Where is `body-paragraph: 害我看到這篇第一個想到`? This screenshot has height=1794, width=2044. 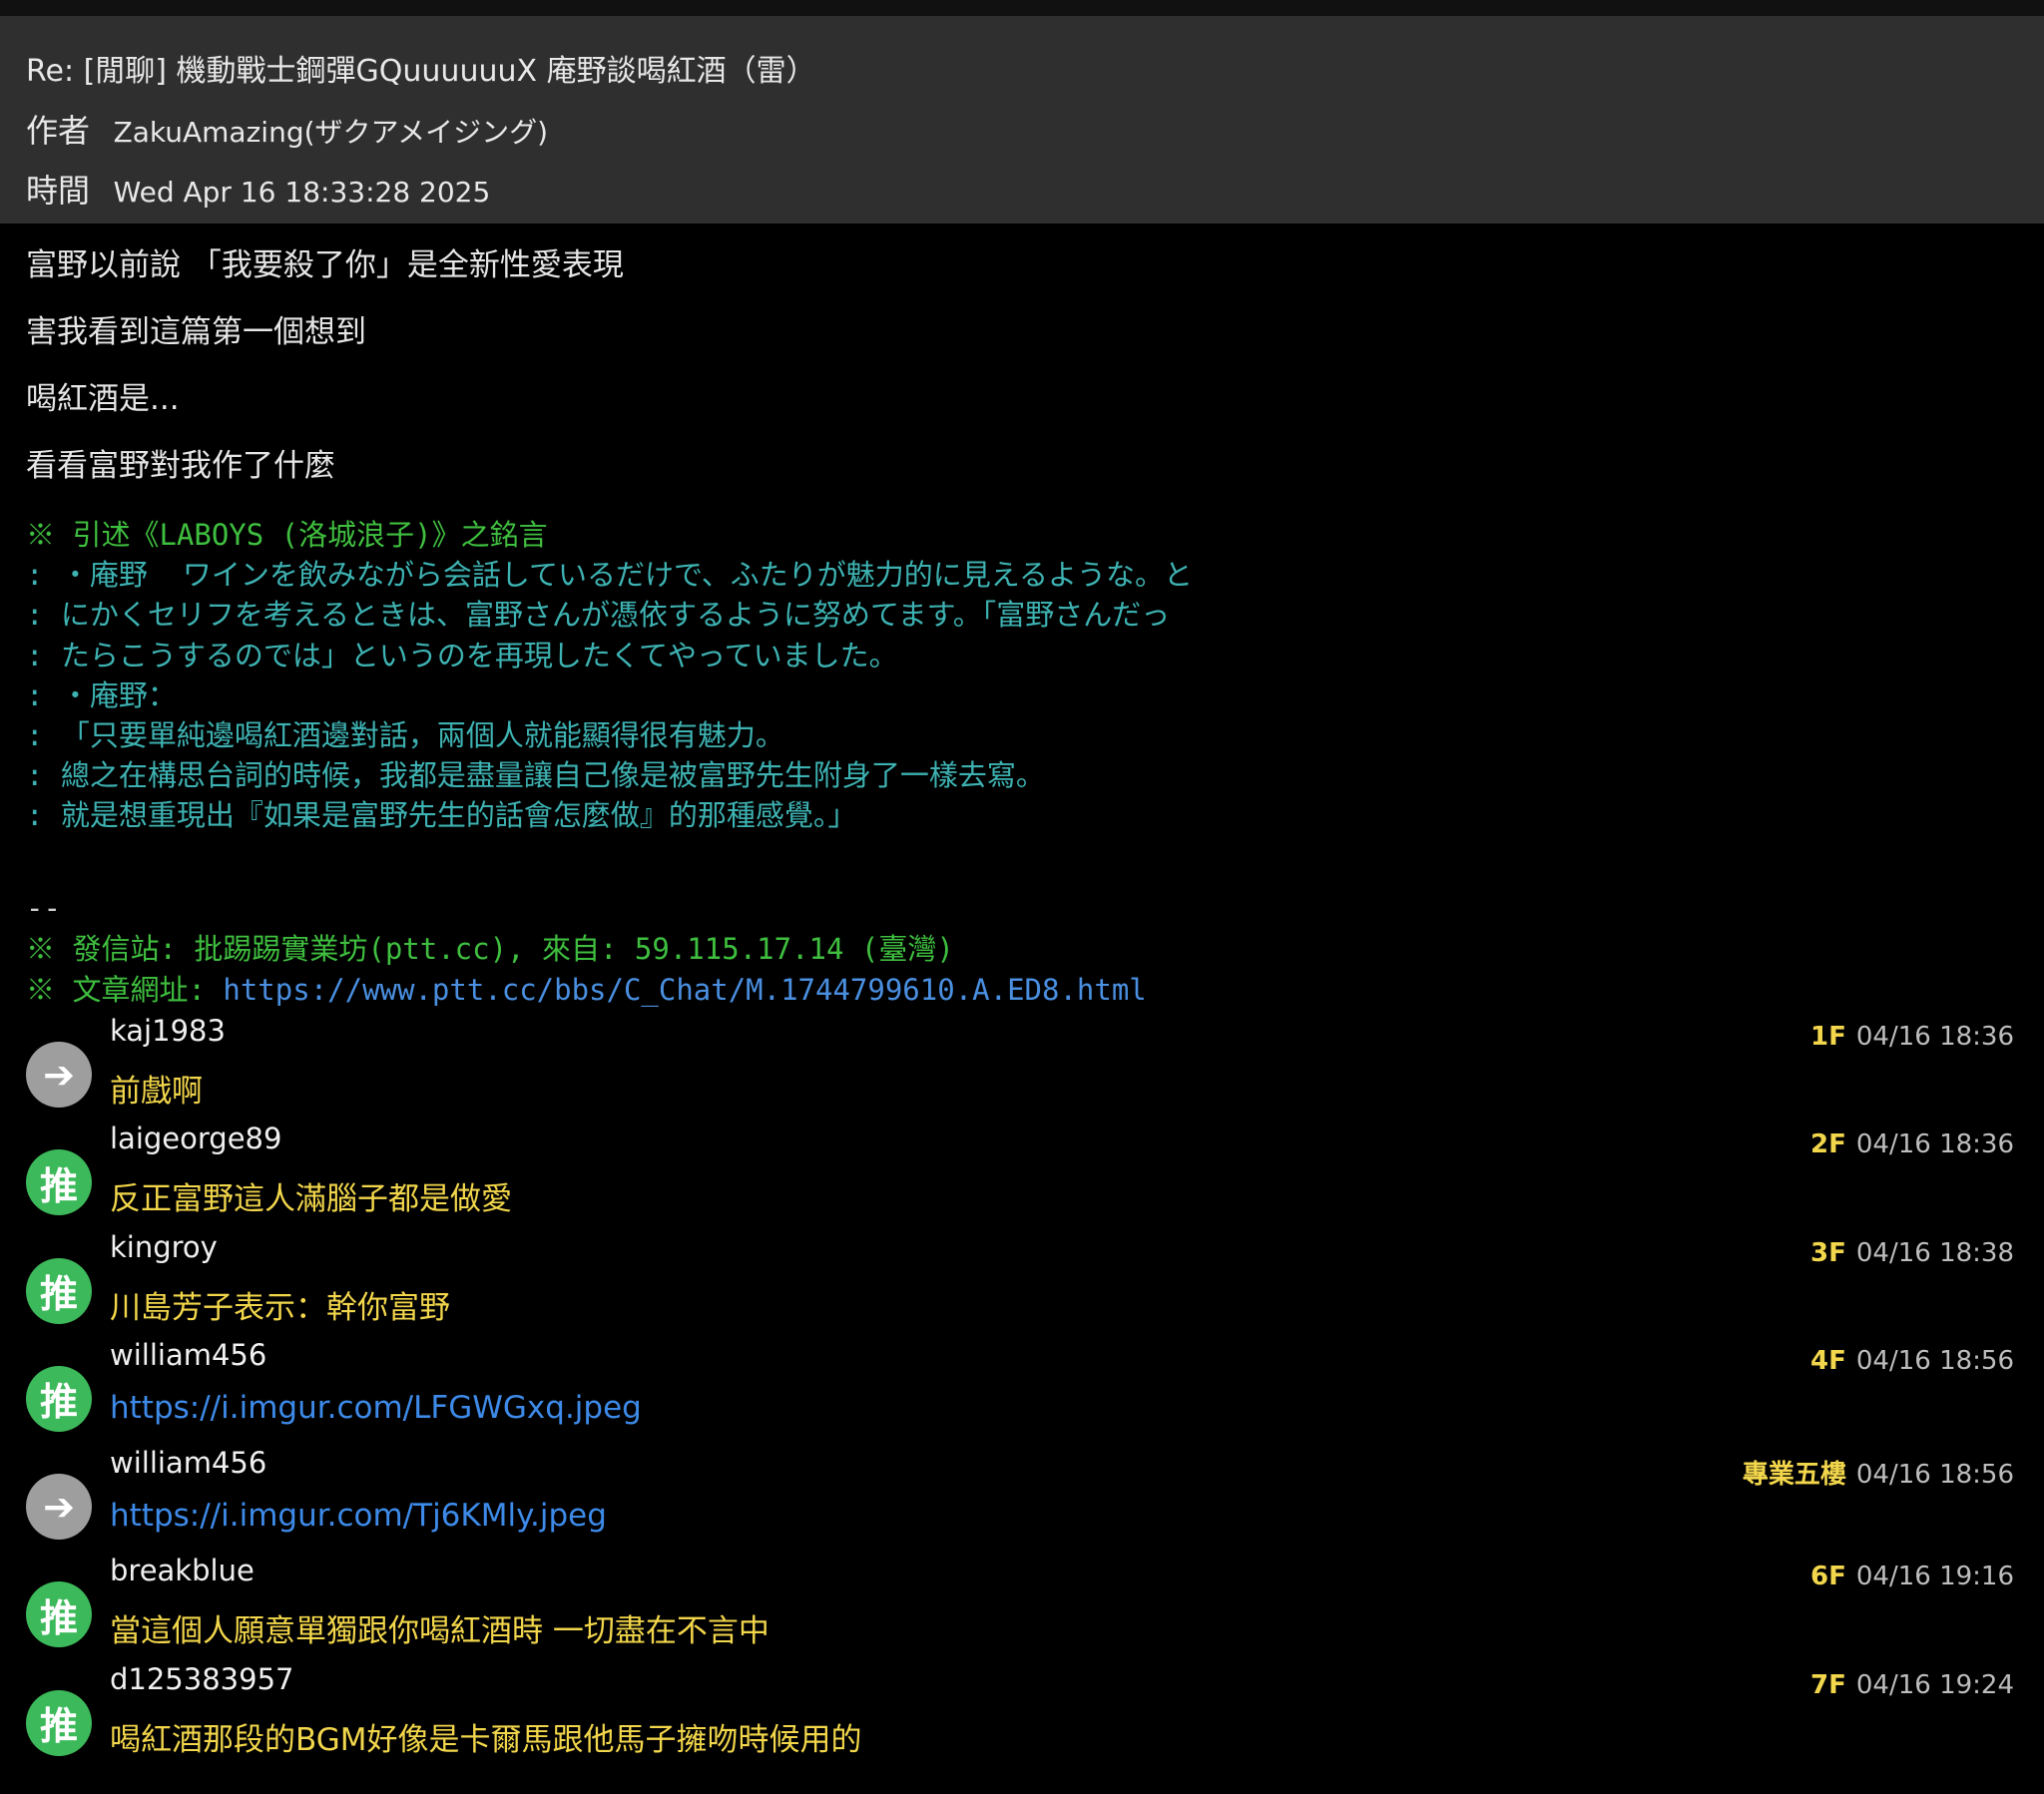 body-paragraph: 害我看到這篇第一個想到 is located at coordinates (196, 332).